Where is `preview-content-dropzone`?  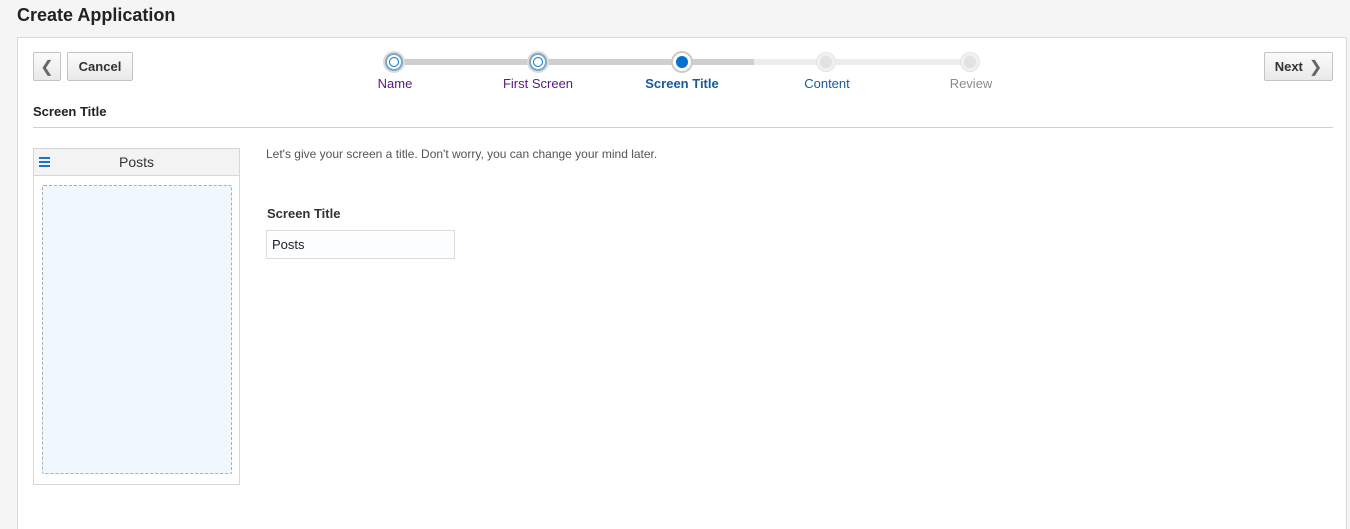 preview-content-dropzone is located at coordinates (137, 329).